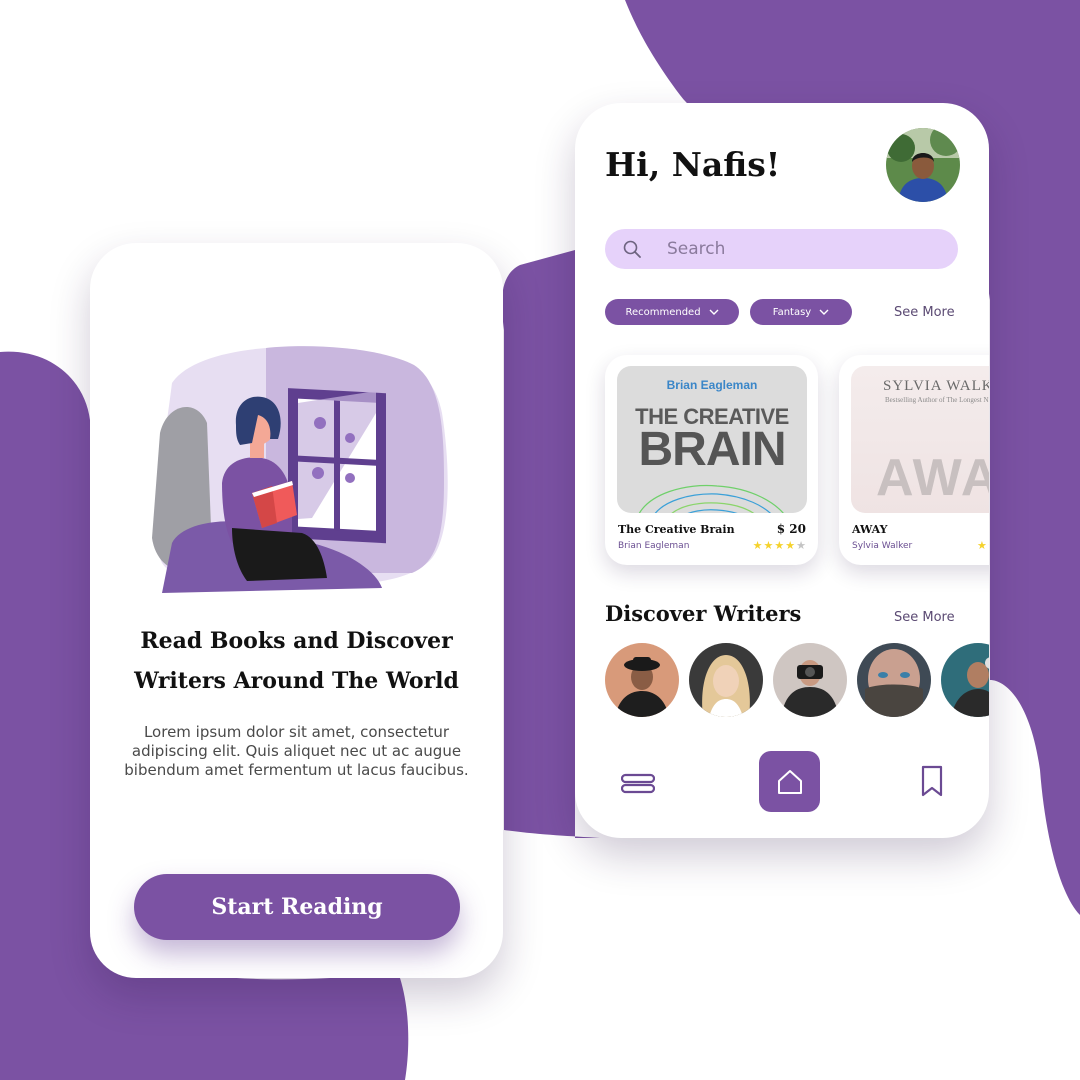  I want to click on home-nav-button, so click(789, 781).